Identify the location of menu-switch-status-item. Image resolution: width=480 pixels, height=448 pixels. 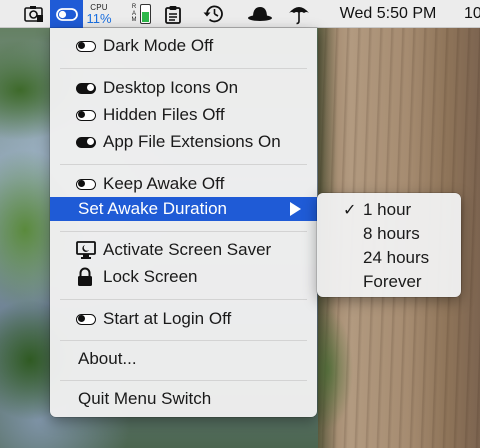
(66, 14).